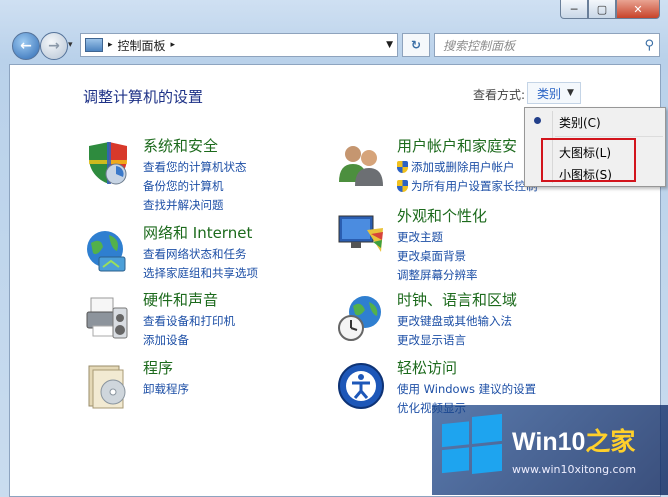  I want to click on watermark: Win10之家 www.win10xitong.com, so click(550, 450).